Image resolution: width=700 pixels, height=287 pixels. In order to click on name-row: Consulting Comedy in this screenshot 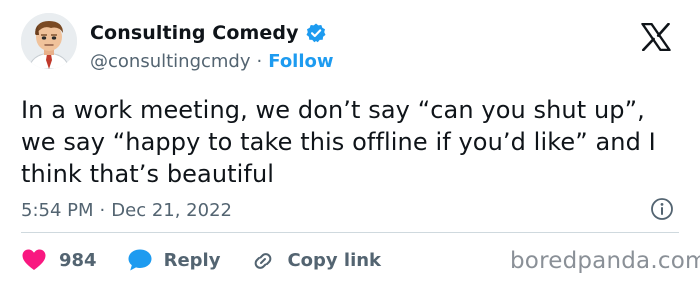, I will do `click(212, 33)`.